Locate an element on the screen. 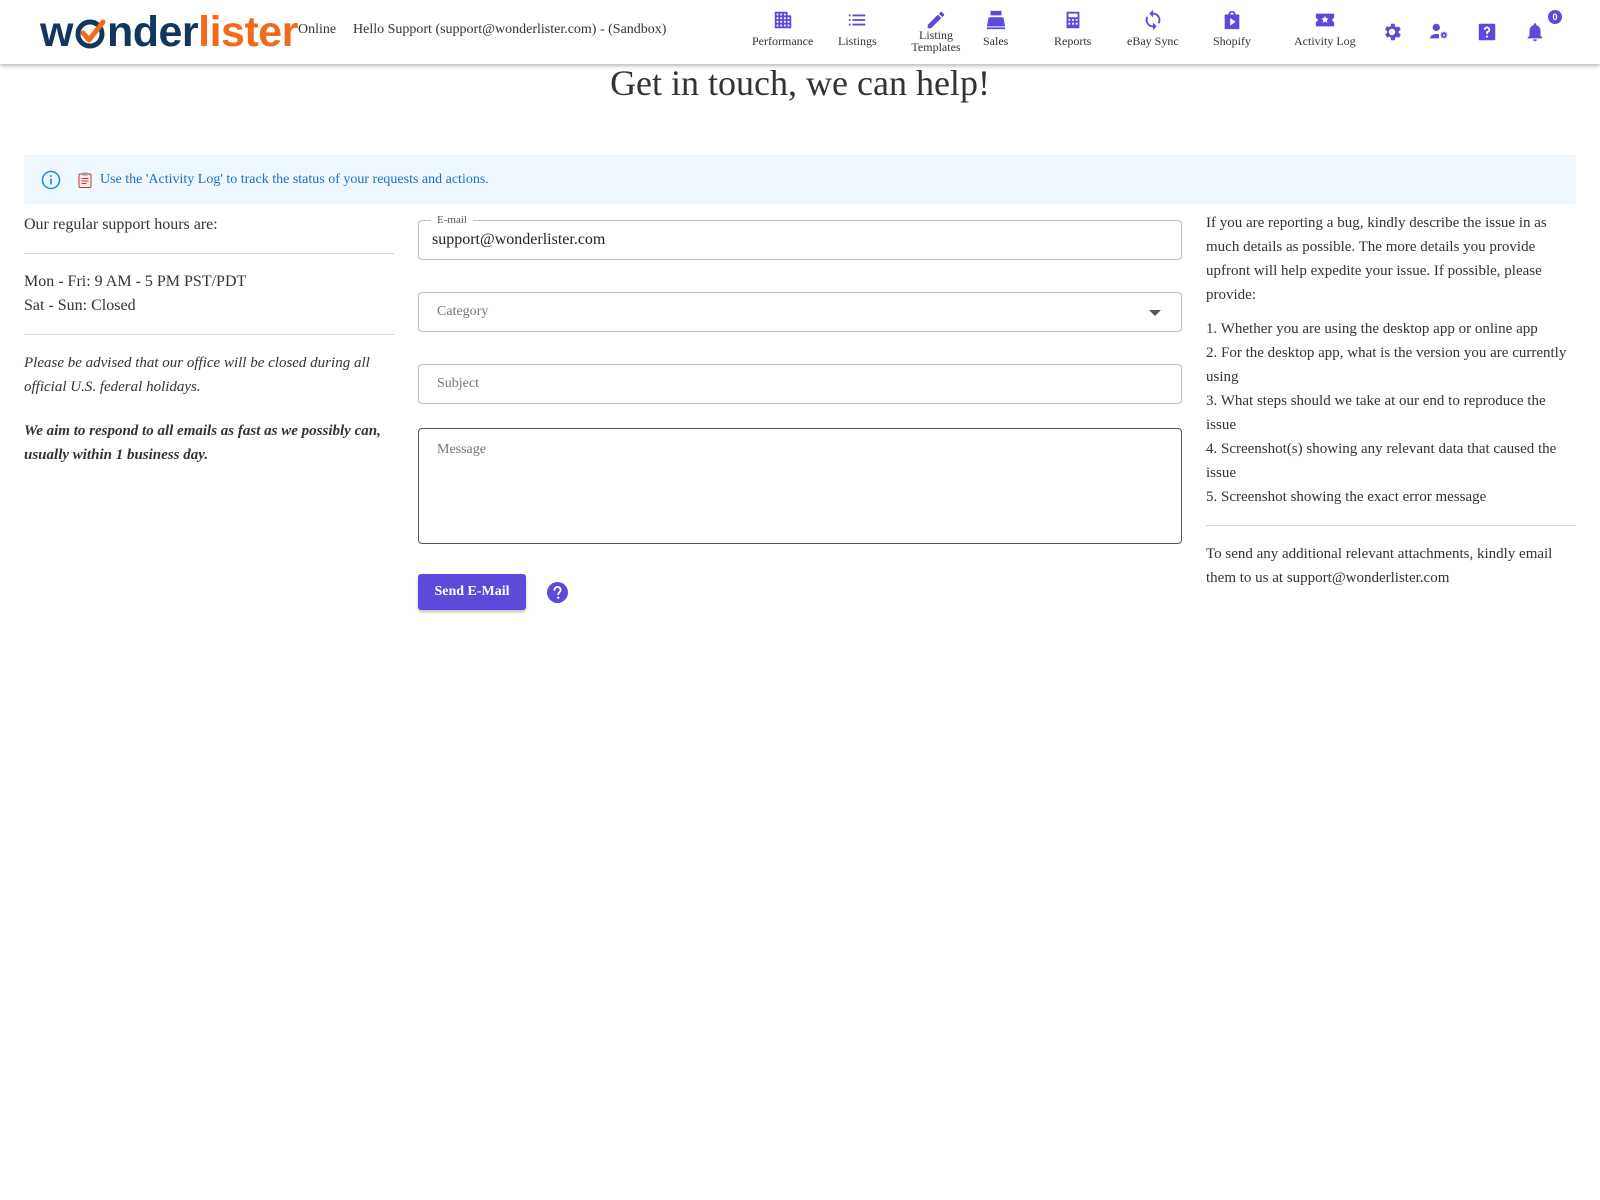  nav-shopify: Shopify is located at coordinates (1232, 34).